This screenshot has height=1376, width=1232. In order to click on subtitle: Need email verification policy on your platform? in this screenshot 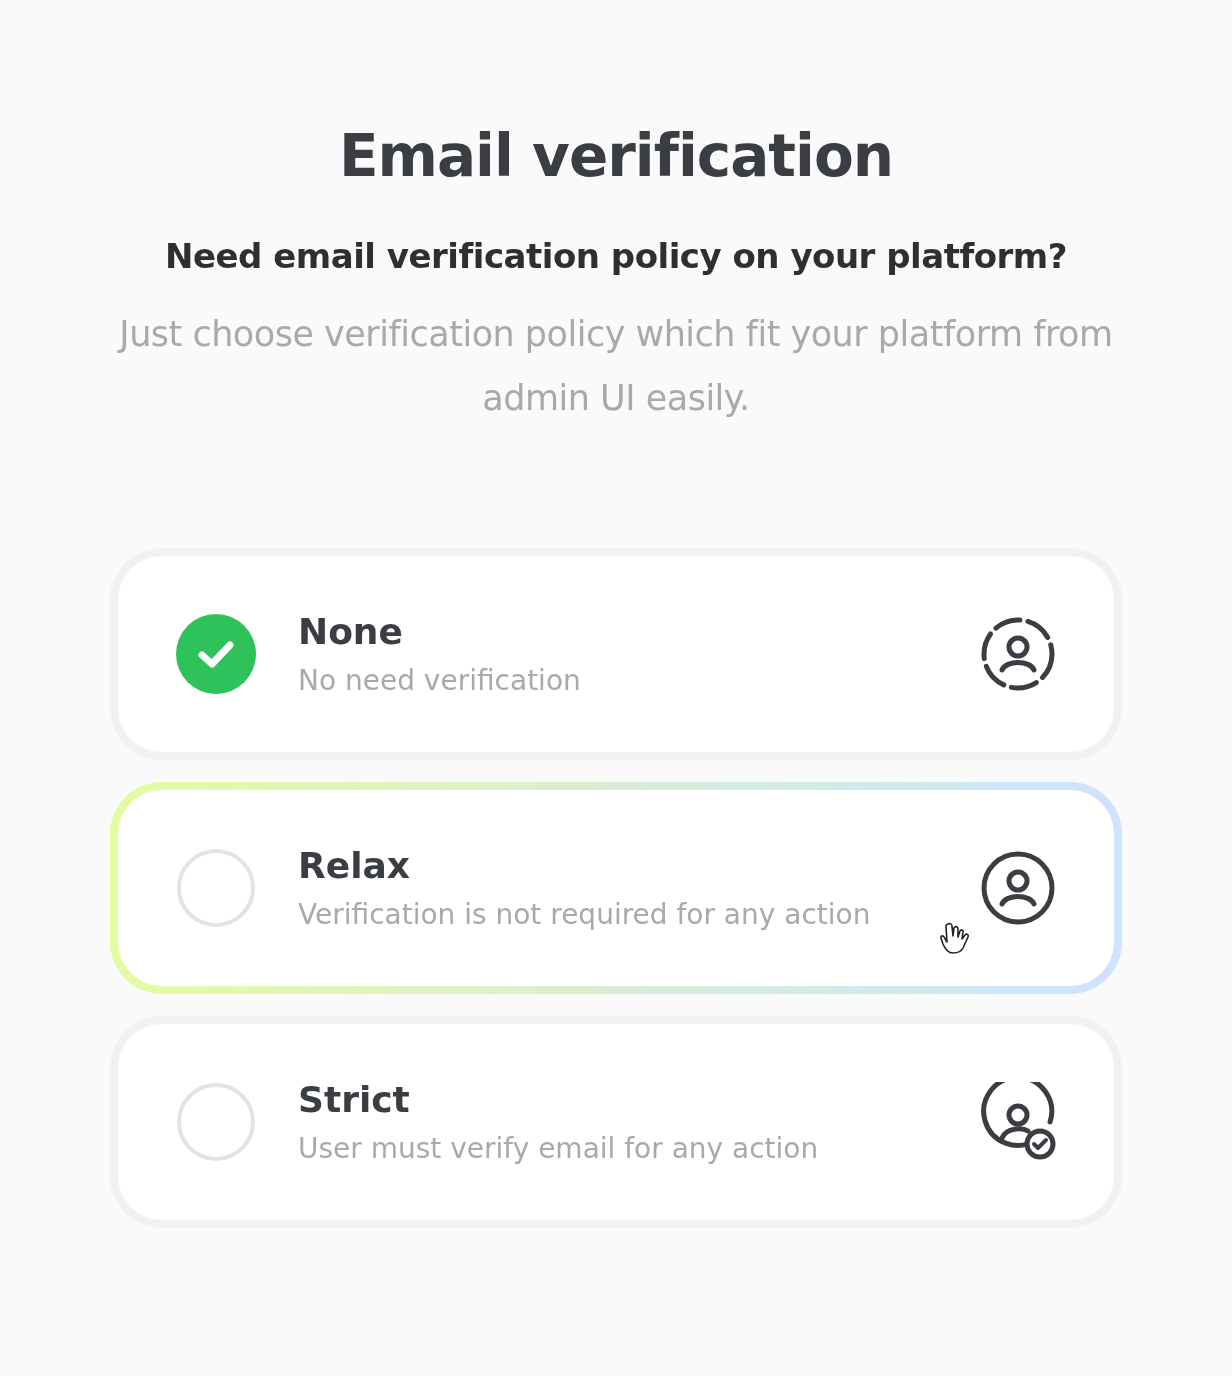, I will do `click(616, 256)`.